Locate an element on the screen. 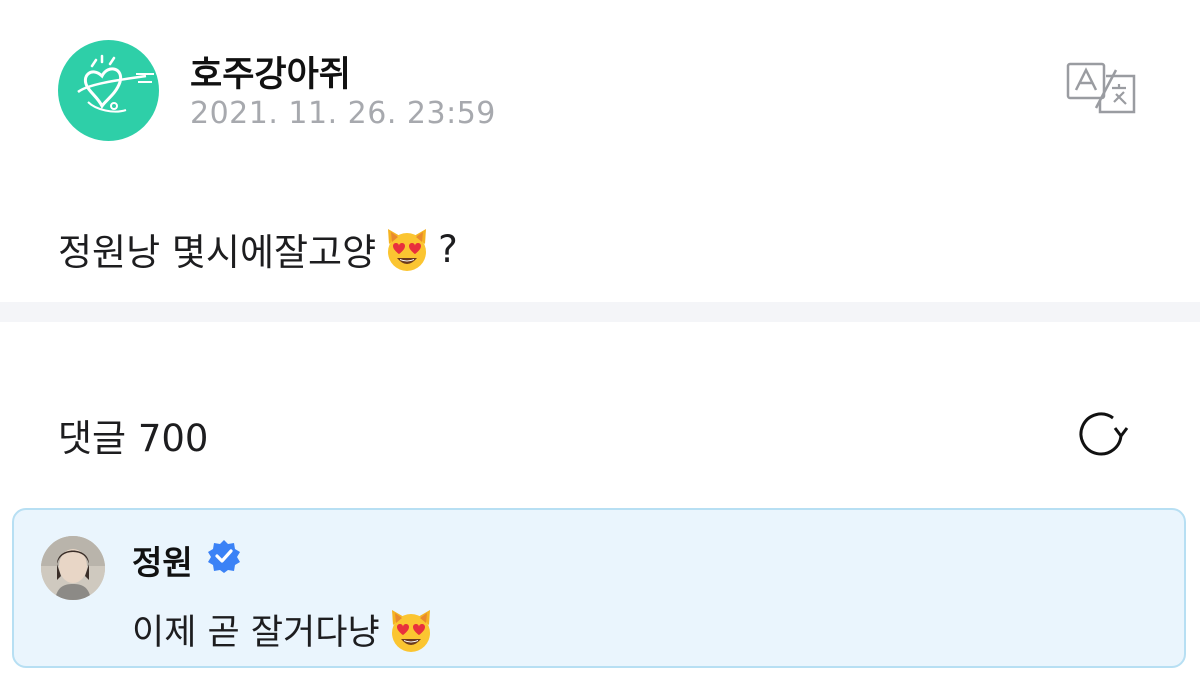 Image resolution: width=1200 pixels, height=700 pixels. profile-photo is located at coordinates (73, 568).